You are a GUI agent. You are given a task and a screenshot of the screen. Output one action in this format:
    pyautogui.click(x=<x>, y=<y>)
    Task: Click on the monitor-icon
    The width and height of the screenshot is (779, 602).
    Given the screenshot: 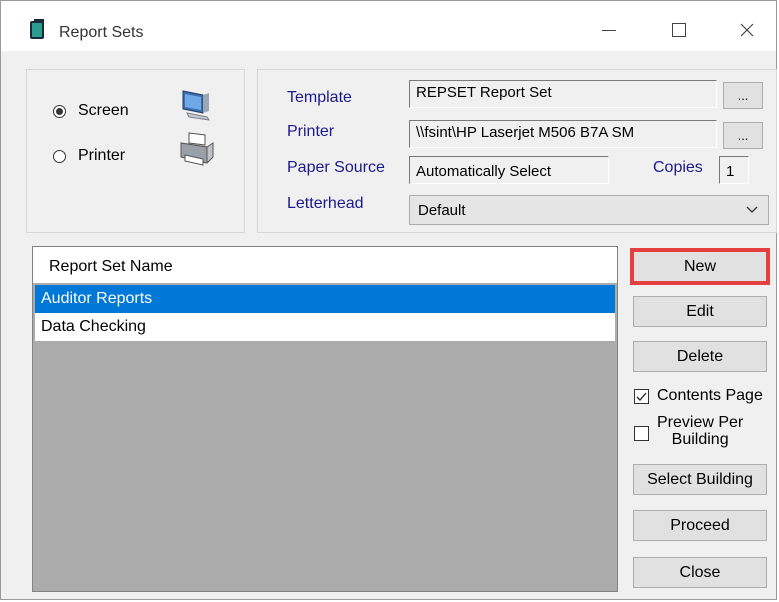 What is the action you would take?
    pyautogui.click(x=196, y=105)
    